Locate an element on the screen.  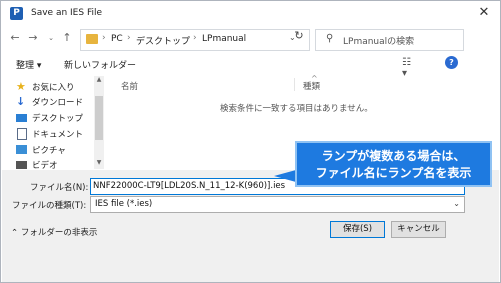
nav-item-desktop: デスクトップ is located at coordinates (58, 118).